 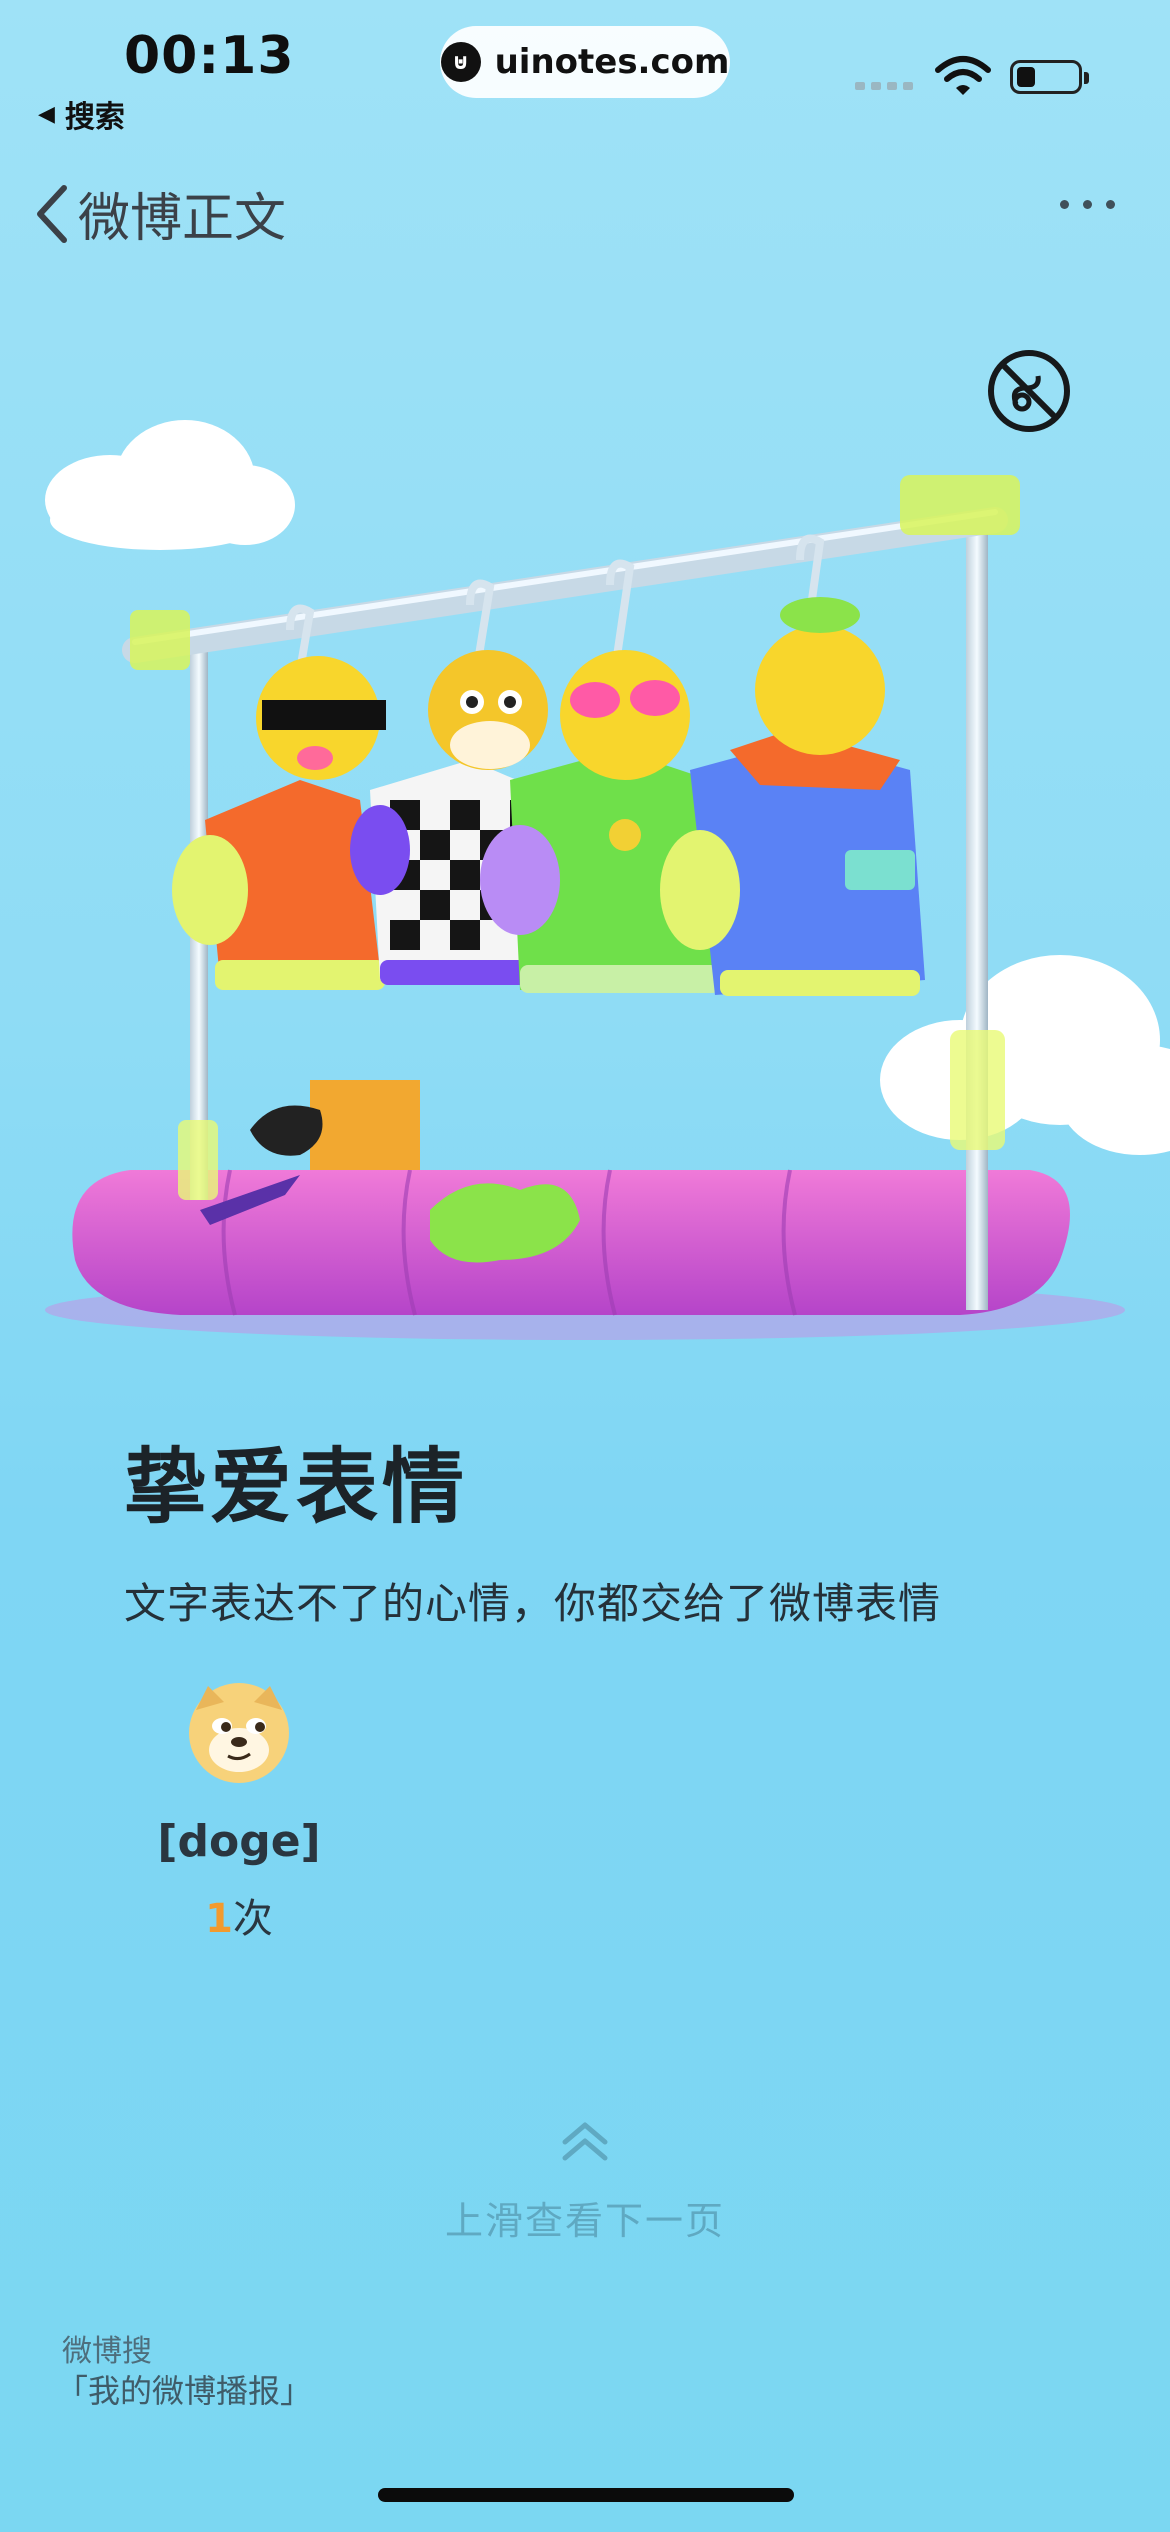 I want to click on back-triangle-icon: ◀, so click(x=46, y=114).